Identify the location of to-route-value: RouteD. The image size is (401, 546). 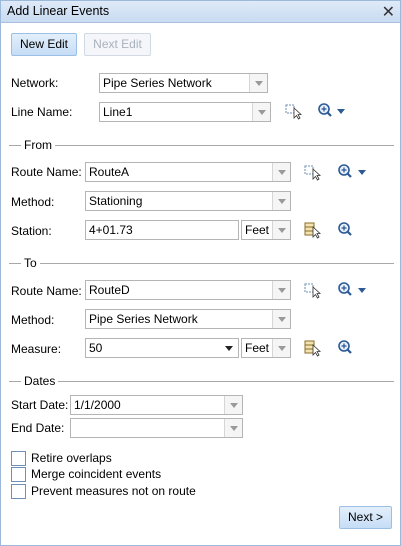
(109, 290).